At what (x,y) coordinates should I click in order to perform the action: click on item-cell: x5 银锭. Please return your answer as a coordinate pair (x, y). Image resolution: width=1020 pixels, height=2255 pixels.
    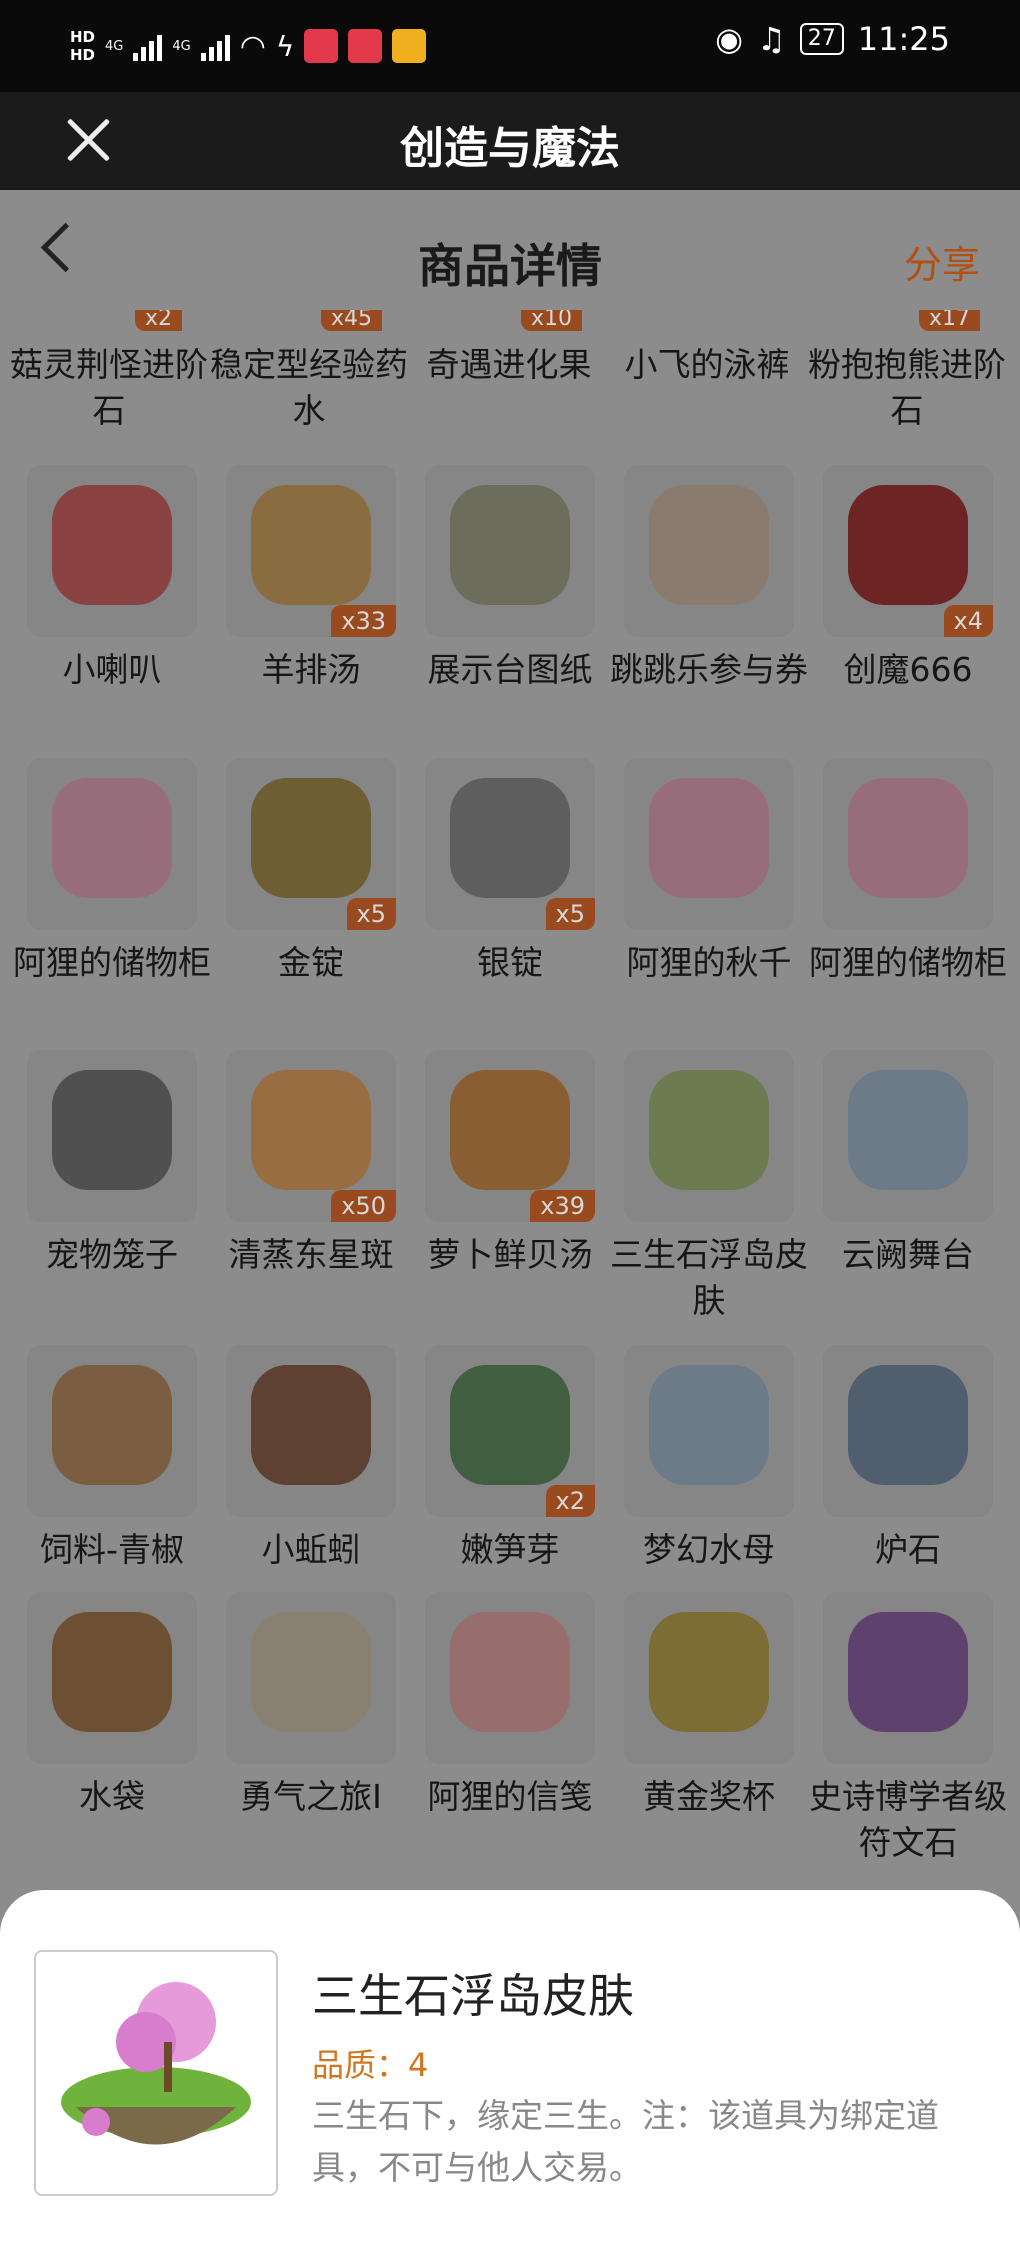
    Looking at the image, I should click on (510, 872).